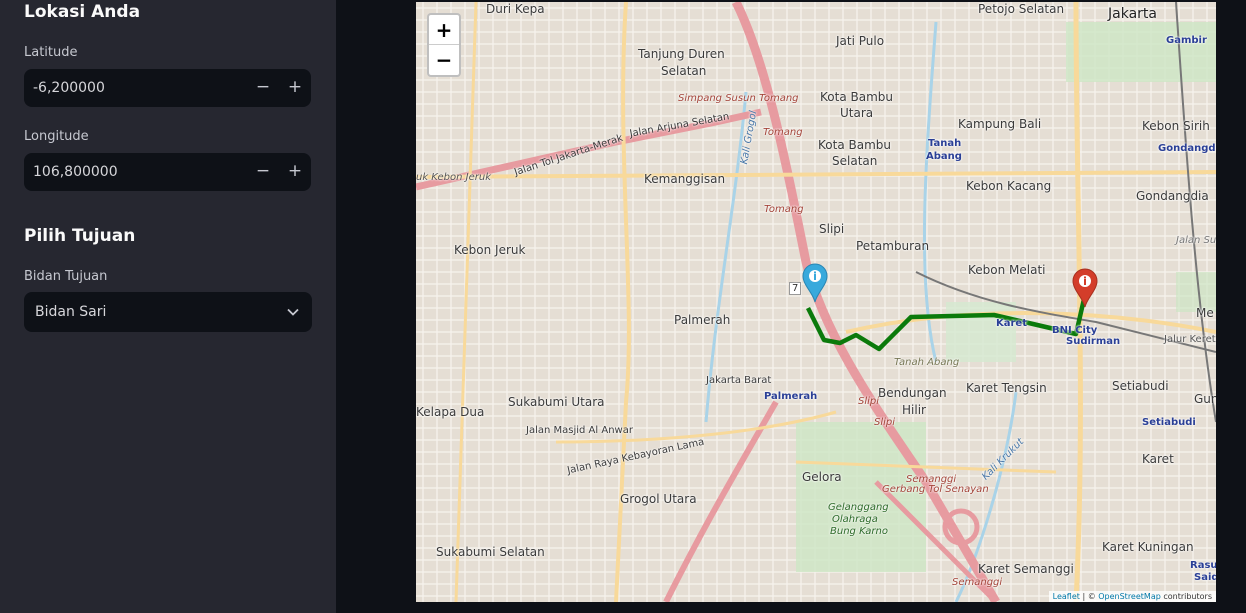 The image size is (1246, 613). I want to click on chevron-down-icon, so click(293, 312).